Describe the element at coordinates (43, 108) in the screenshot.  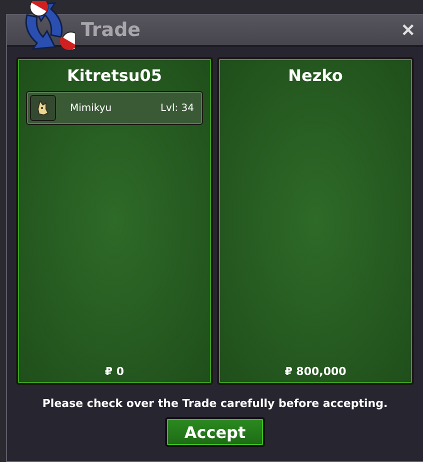
I see `pokemon-sprite-icon` at that location.